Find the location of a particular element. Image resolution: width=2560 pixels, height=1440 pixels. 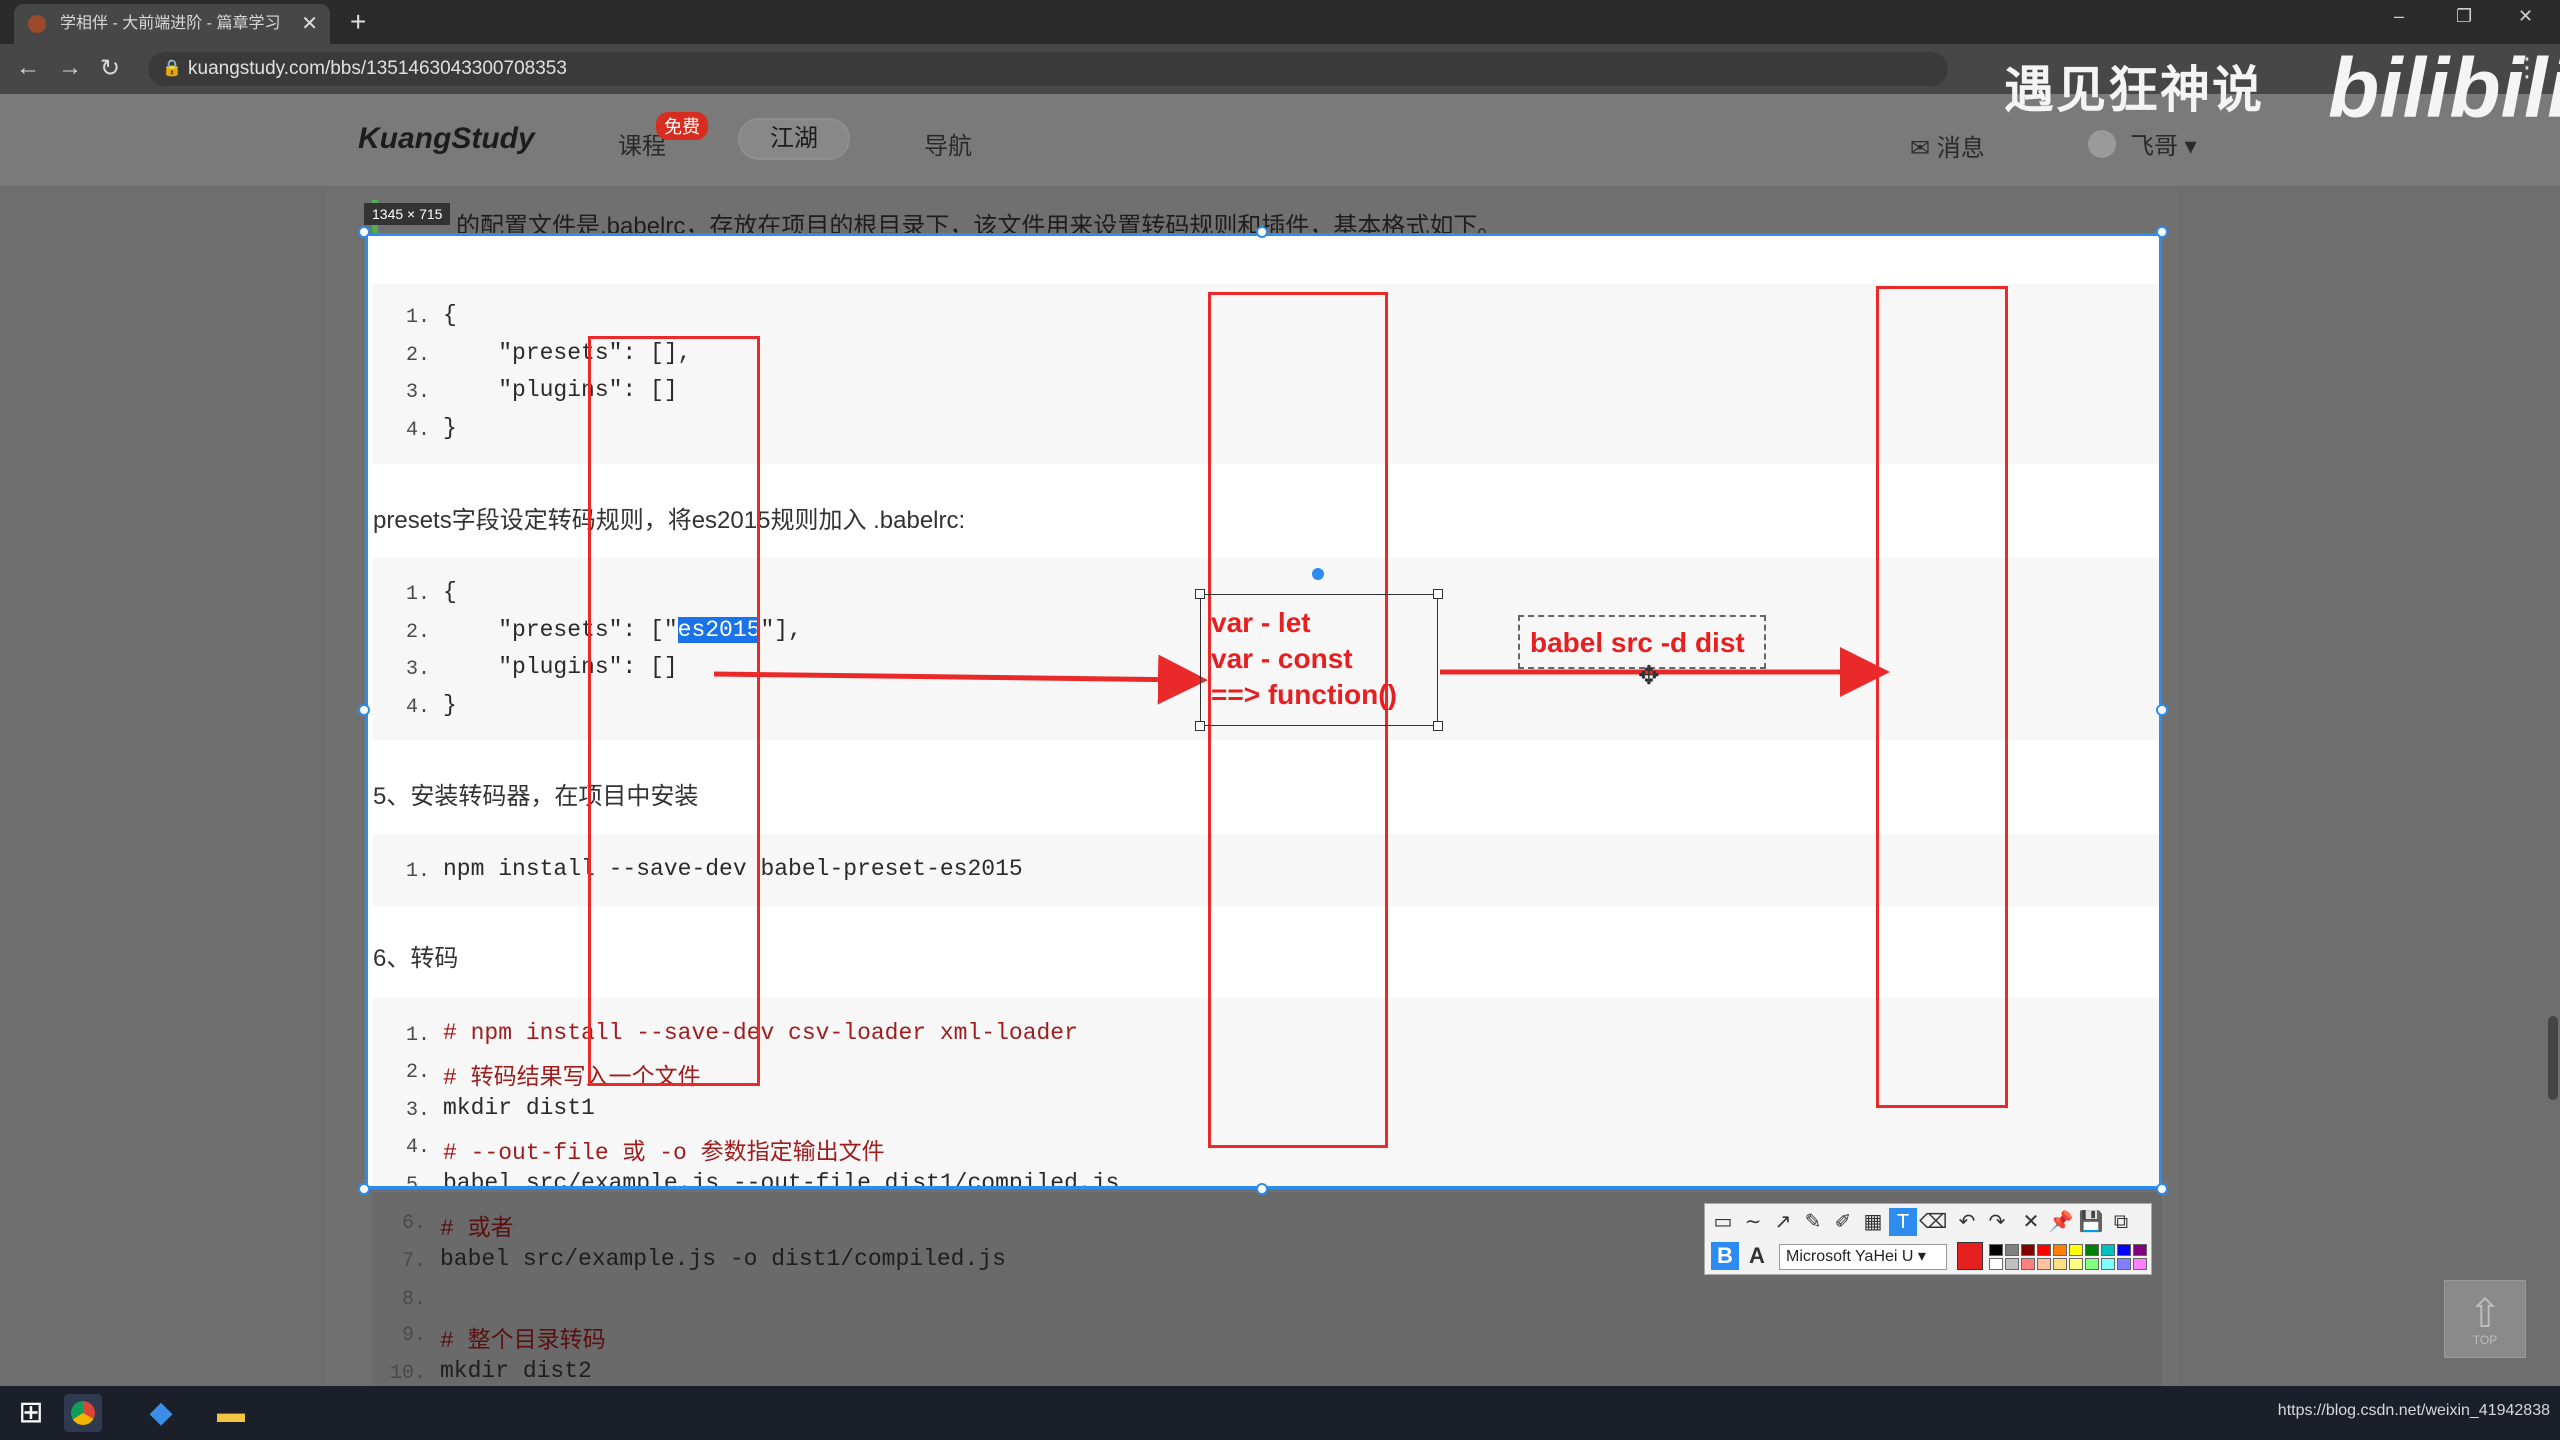

bold-button: B is located at coordinates (1725, 1256).